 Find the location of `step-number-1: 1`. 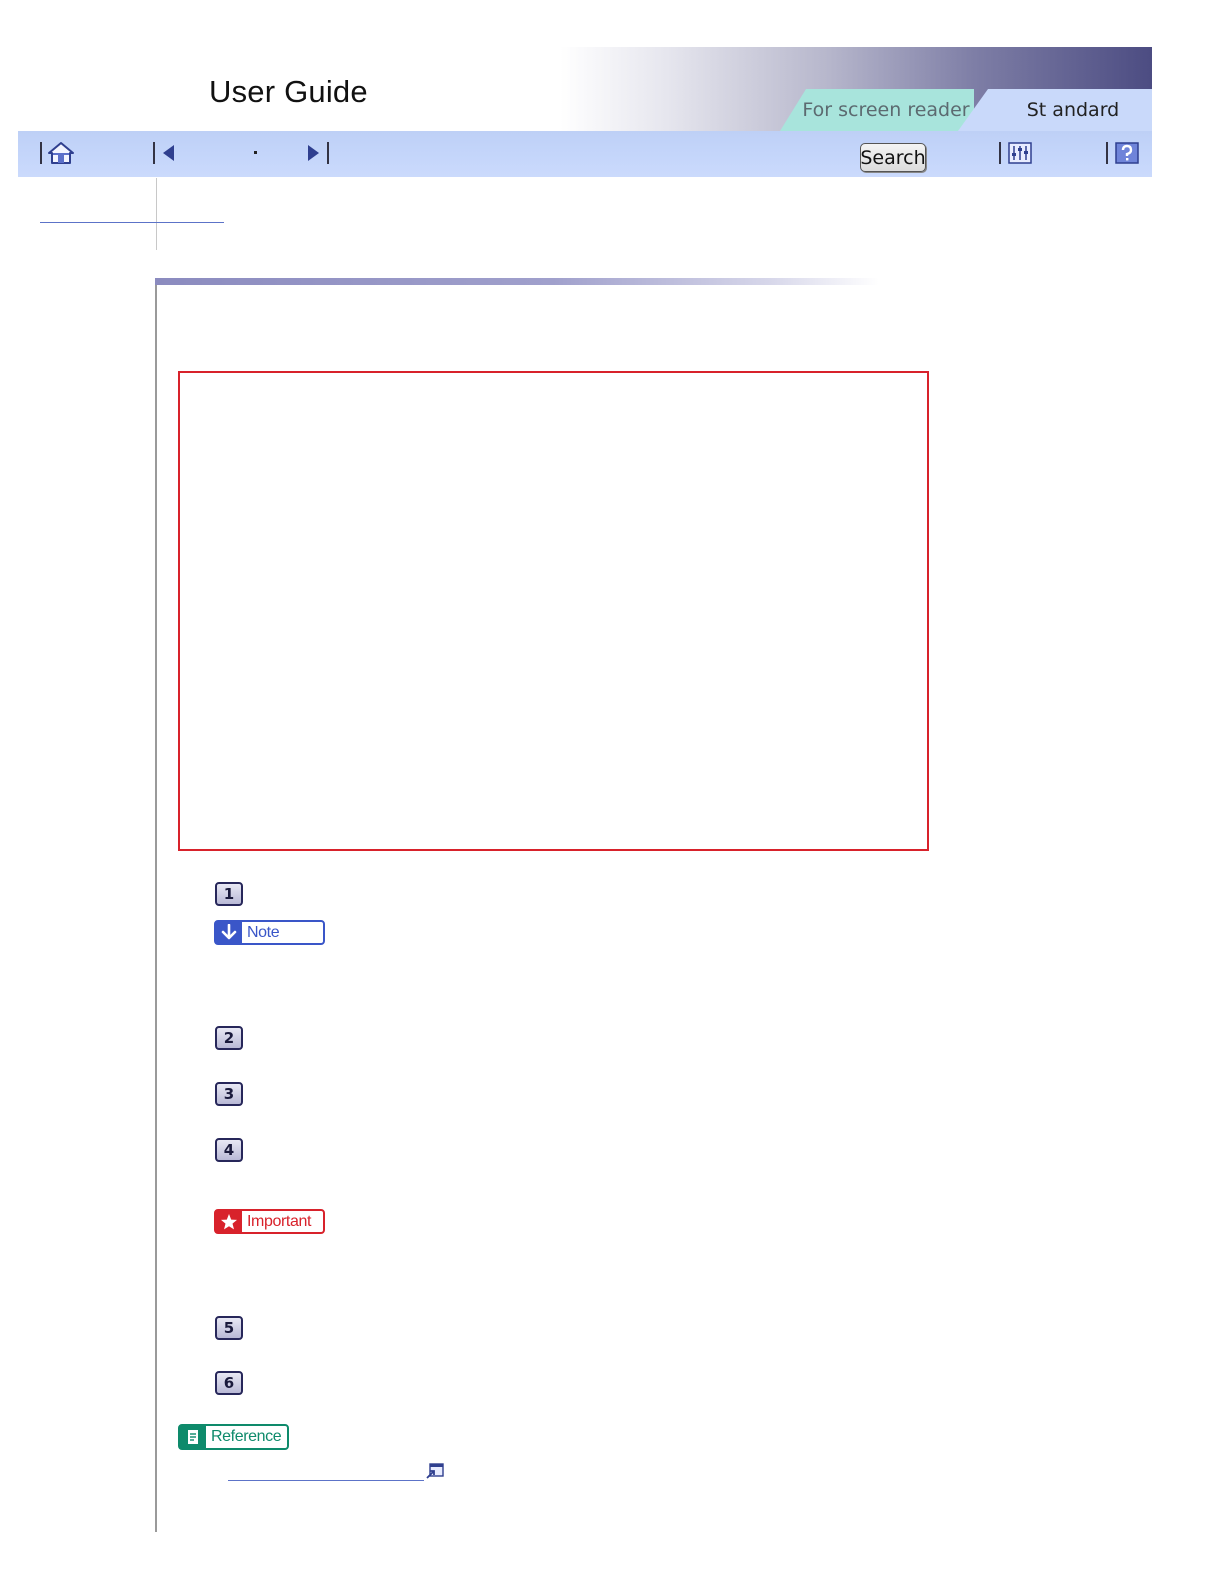

step-number-1: 1 is located at coordinates (229, 894).